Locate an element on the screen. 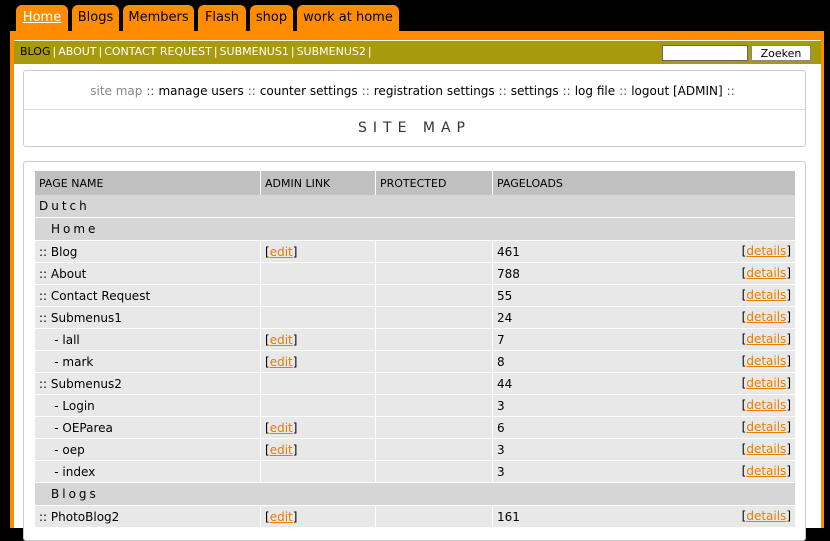 This screenshot has height=541, width=830. tab-members: Members is located at coordinates (158, 19).